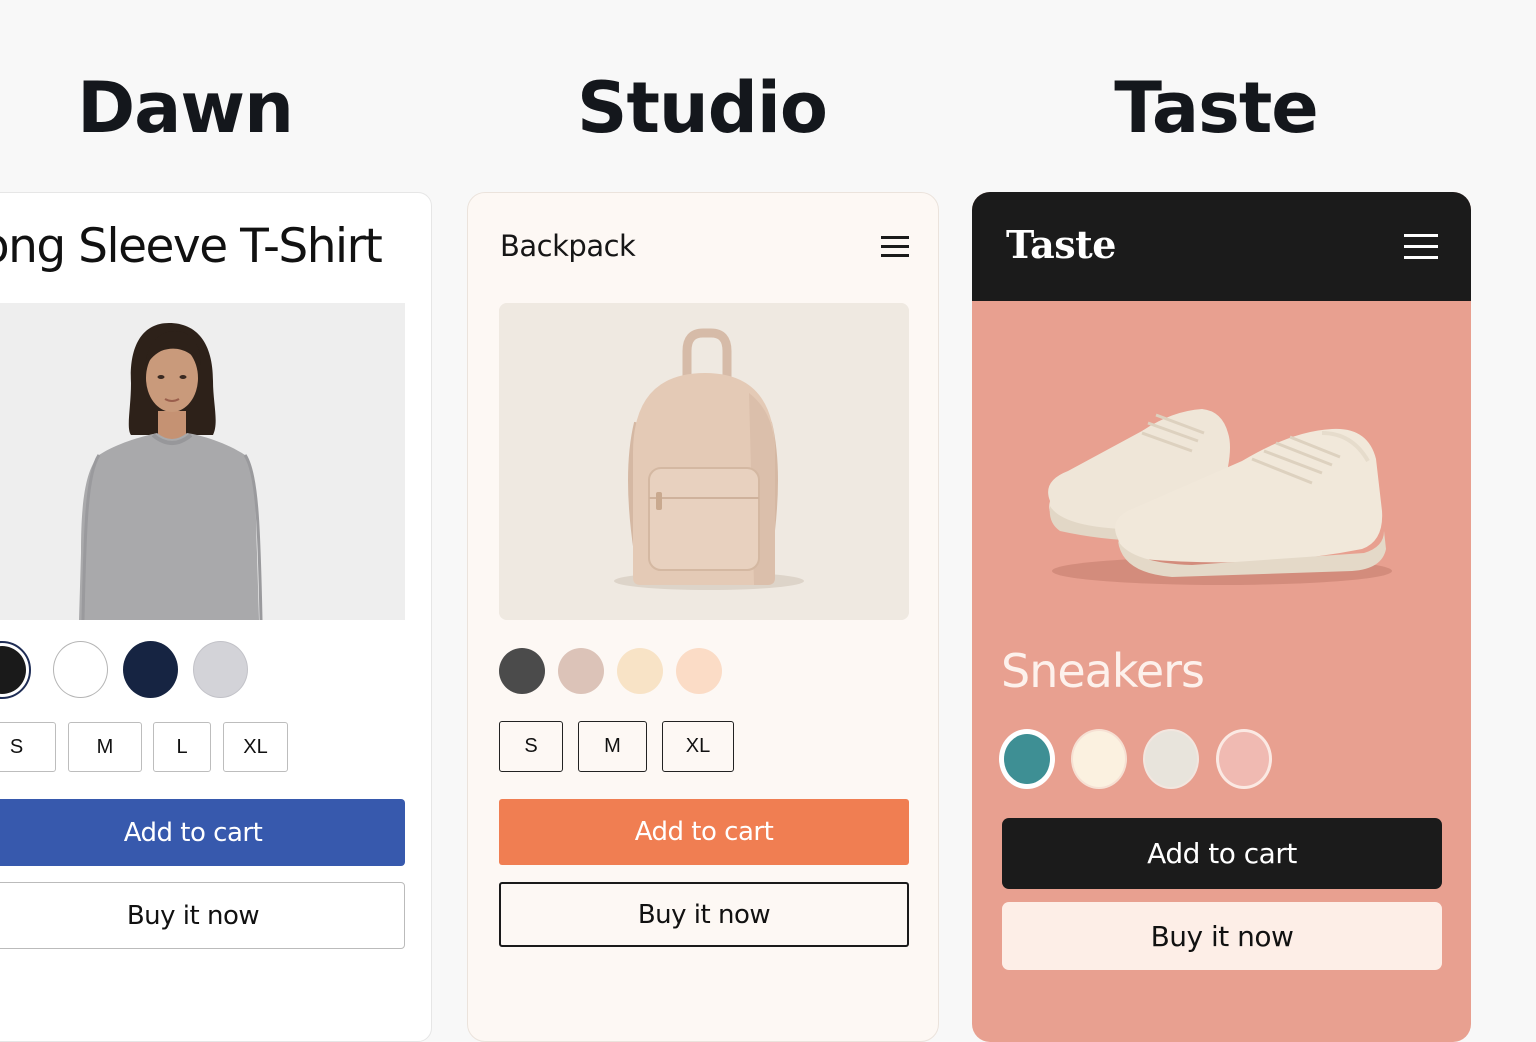 The image size is (1536, 1042). Describe the element at coordinates (1171, 759) in the screenshot. I see `swatch-bone` at that location.